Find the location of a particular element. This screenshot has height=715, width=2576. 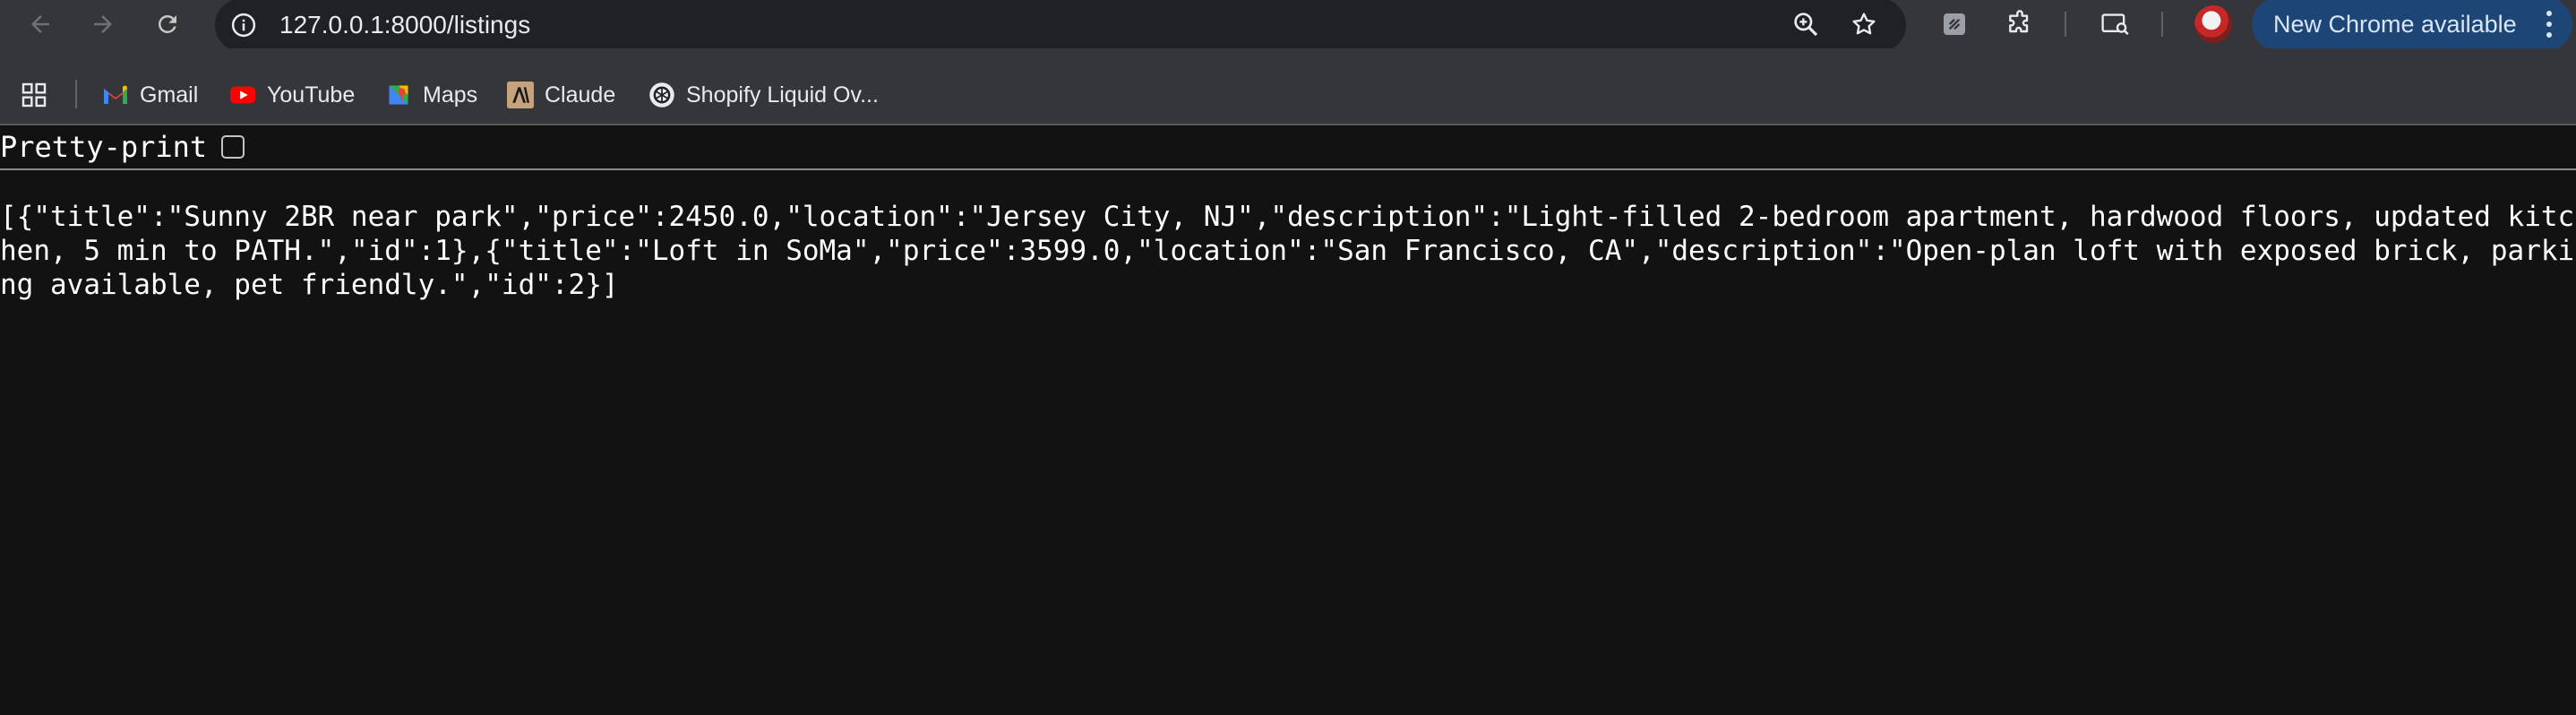

extension-app-icon is located at coordinates (1954, 24).